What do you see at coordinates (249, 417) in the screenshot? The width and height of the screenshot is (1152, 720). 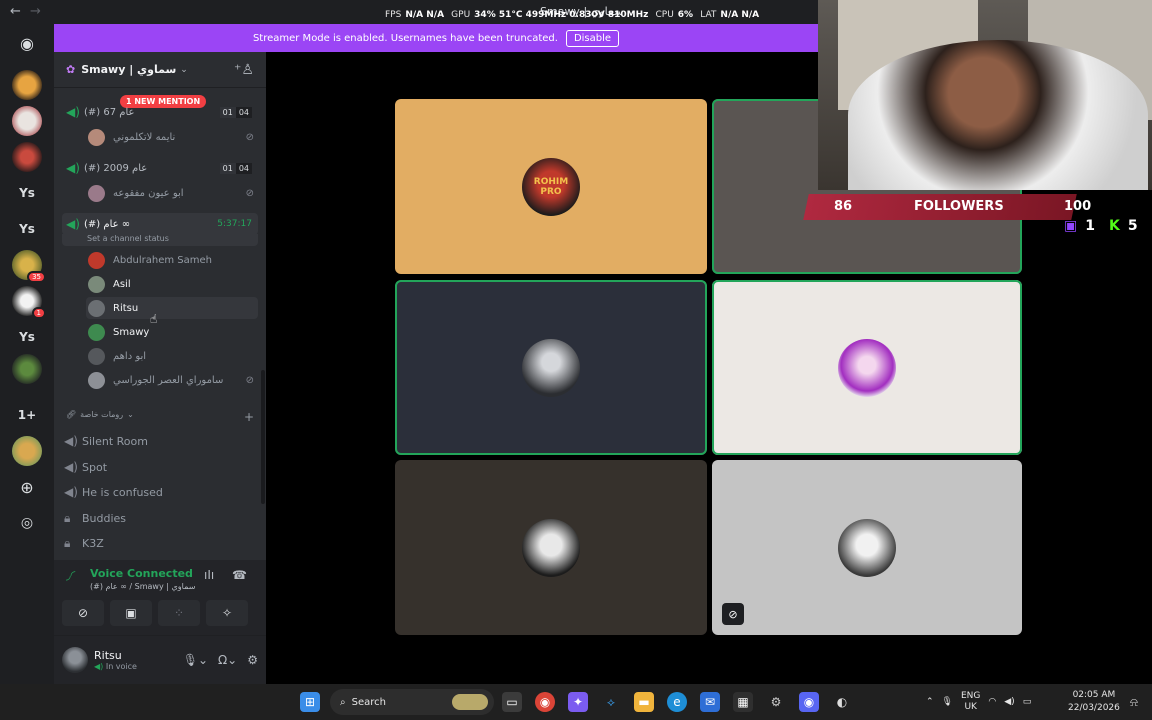 I see `create-channel-icon: +` at bounding box center [249, 417].